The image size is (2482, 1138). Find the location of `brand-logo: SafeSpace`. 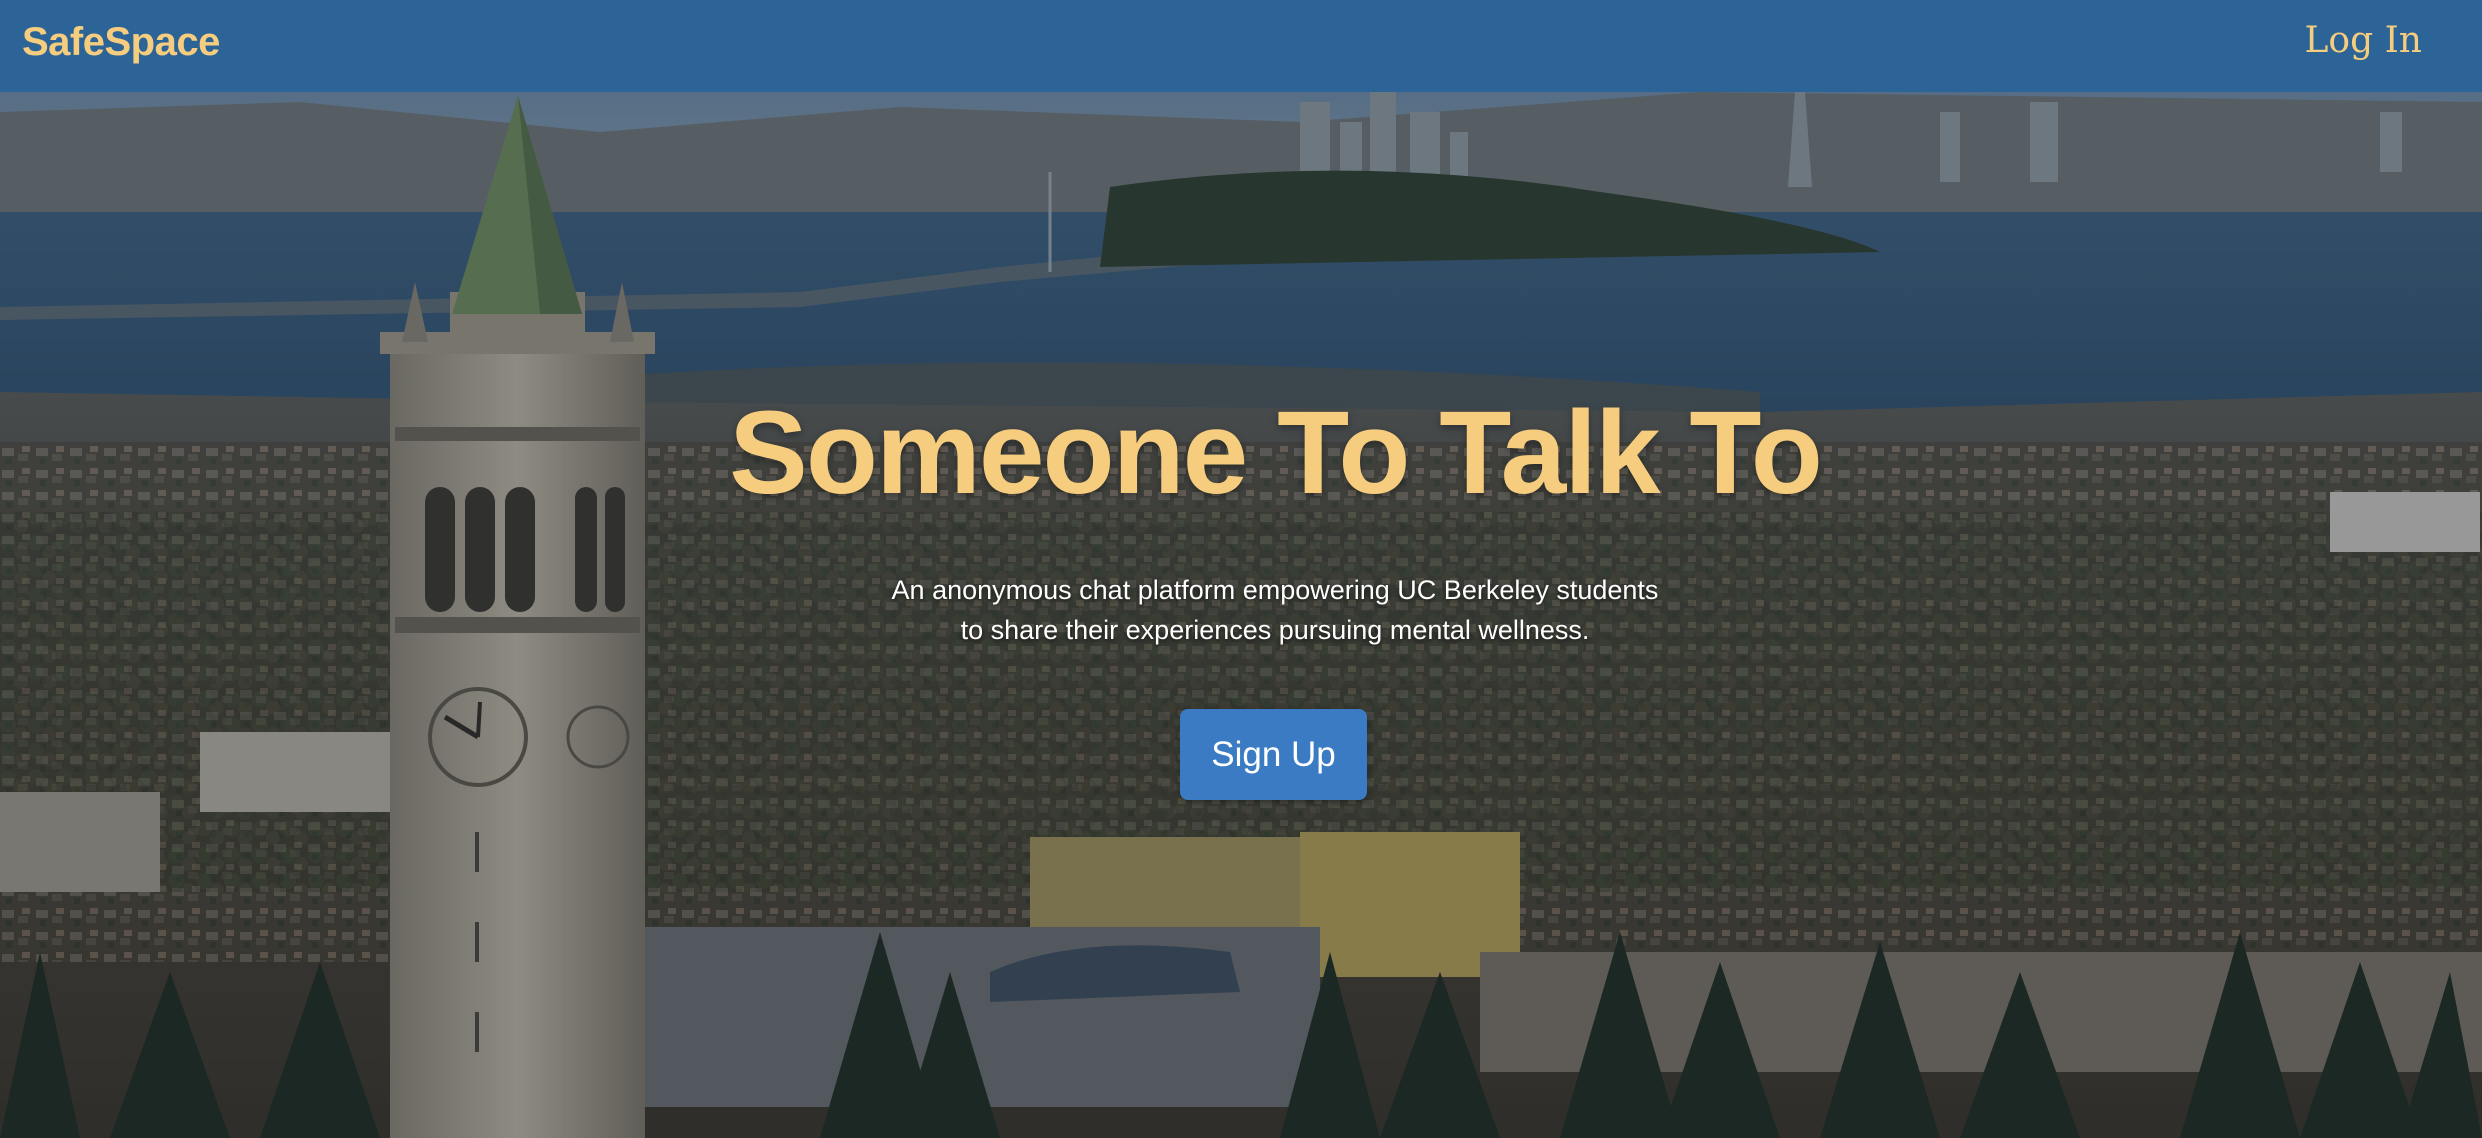

brand-logo: SafeSpace is located at coordinates (121, 42).